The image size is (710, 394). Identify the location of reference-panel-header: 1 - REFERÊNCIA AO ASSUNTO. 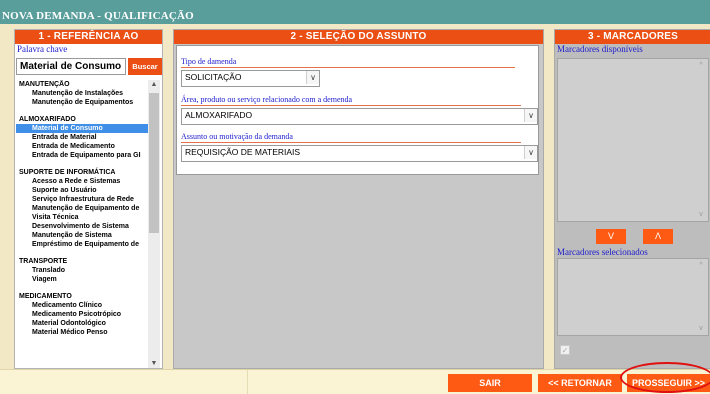
(88, 43).